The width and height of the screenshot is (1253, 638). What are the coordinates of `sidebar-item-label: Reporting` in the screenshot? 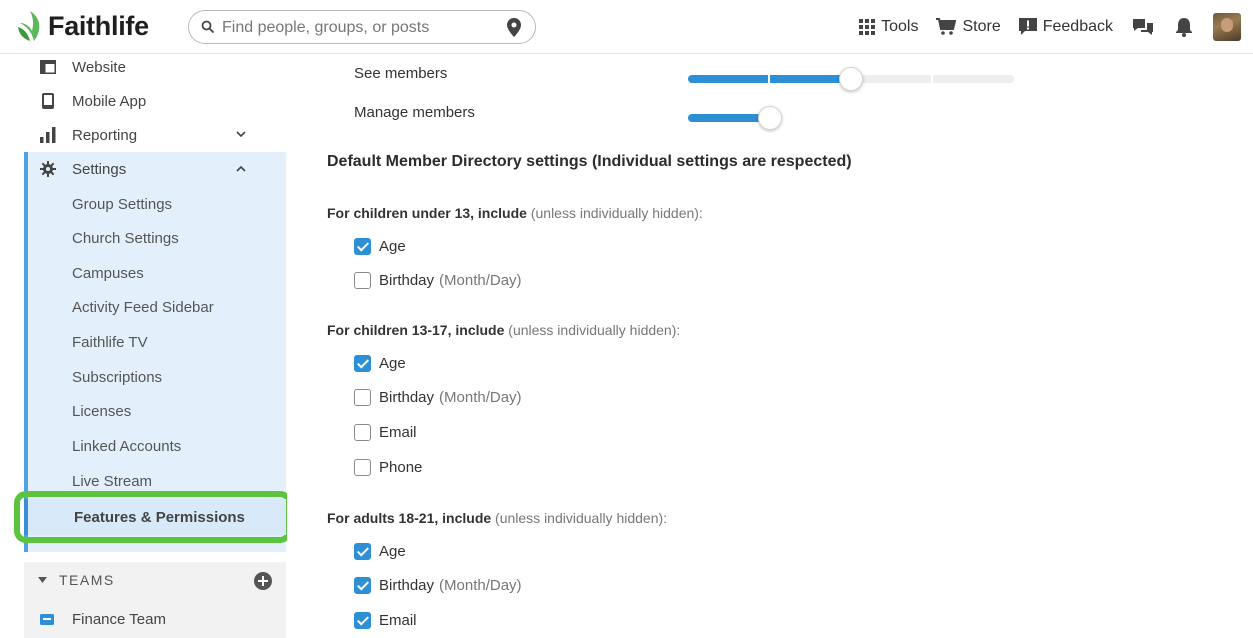 It's located at (105, 135).